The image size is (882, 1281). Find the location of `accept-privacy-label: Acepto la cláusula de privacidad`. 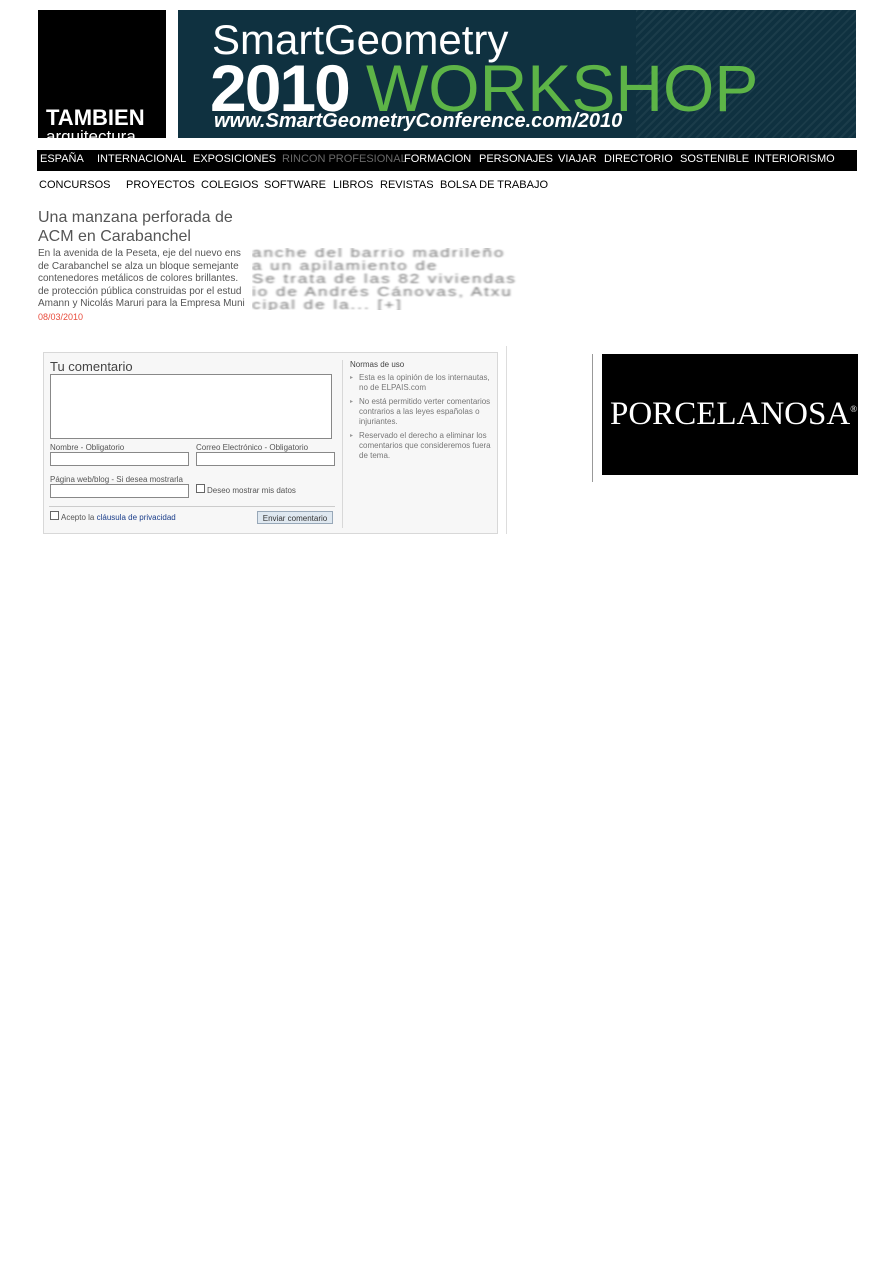

accept-privacy-label: Acepto la cláusula de privacidad is located at coordinates (118, 517).